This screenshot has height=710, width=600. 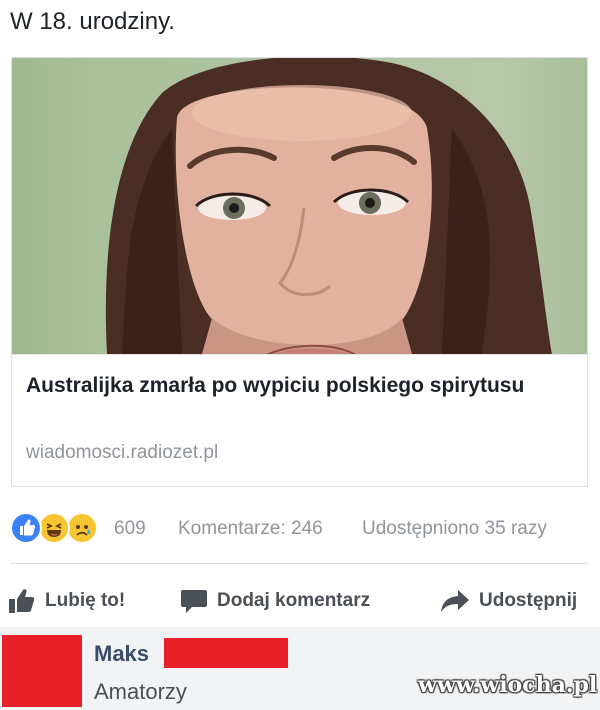 What do you see at coordinates (528, 600) in the screenshot?
I see `share-label: Udostępnij` at bounding box center [528, 600].